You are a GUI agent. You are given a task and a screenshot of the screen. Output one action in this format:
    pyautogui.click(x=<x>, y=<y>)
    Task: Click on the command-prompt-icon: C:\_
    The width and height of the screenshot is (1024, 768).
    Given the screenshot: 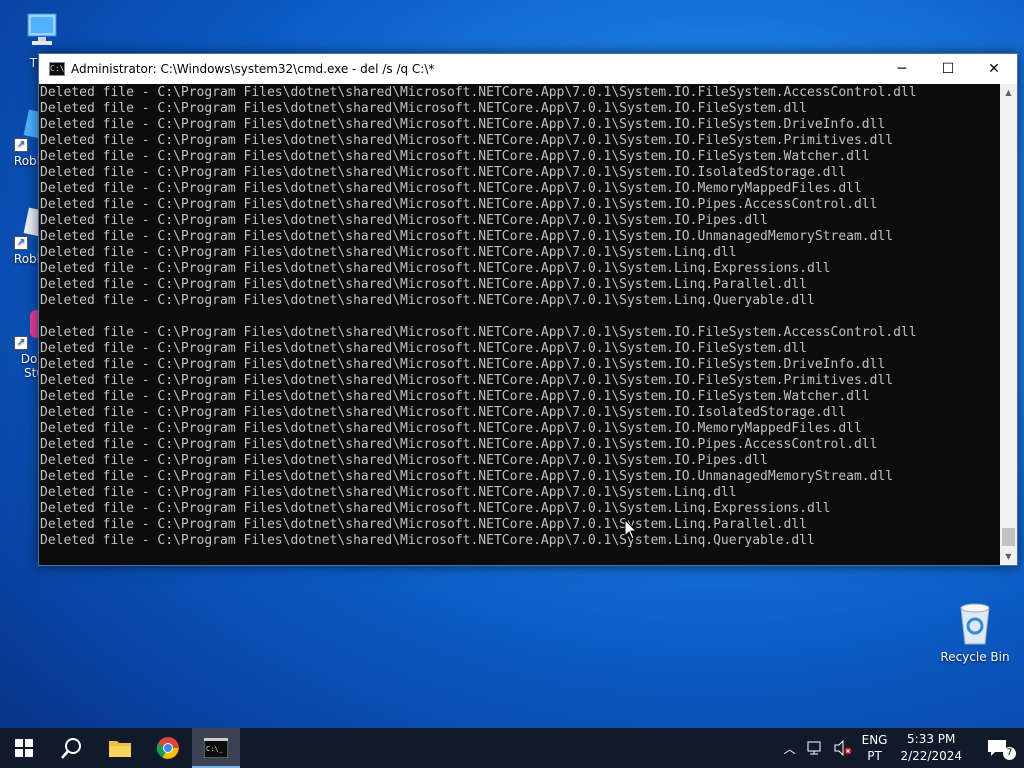 What is the action you would take?
    pyautogui.click(x=216, y=748)
    